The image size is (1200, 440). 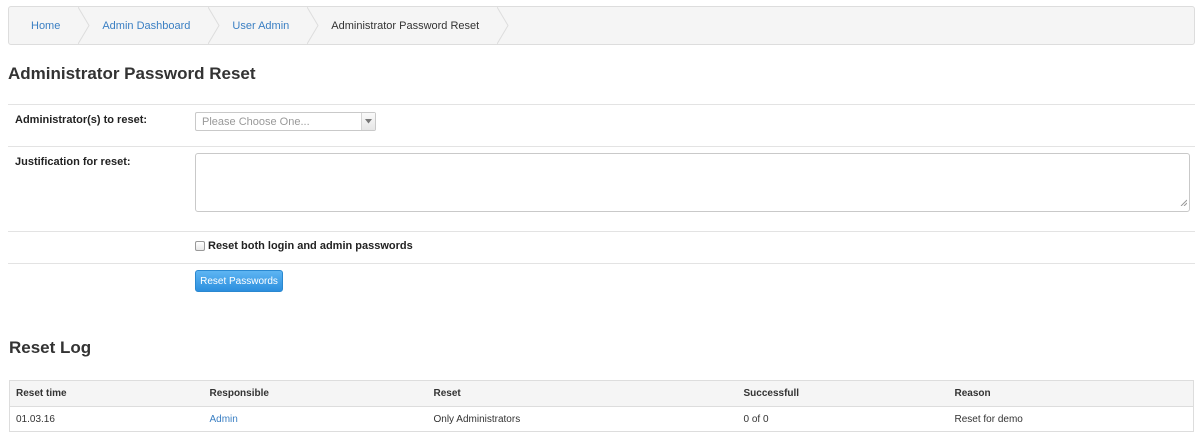 I want to click on breadcrumb-home-link: Home, so click(x=45, y=26).